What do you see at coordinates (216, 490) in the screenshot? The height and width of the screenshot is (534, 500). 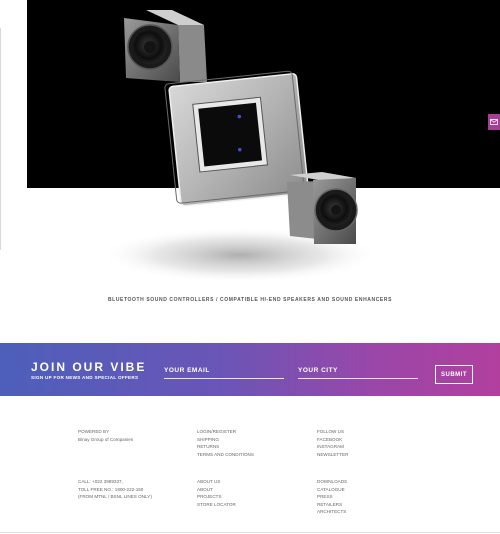 I see `footer-link-about: ABOUT` at bounding box center [216, 490].